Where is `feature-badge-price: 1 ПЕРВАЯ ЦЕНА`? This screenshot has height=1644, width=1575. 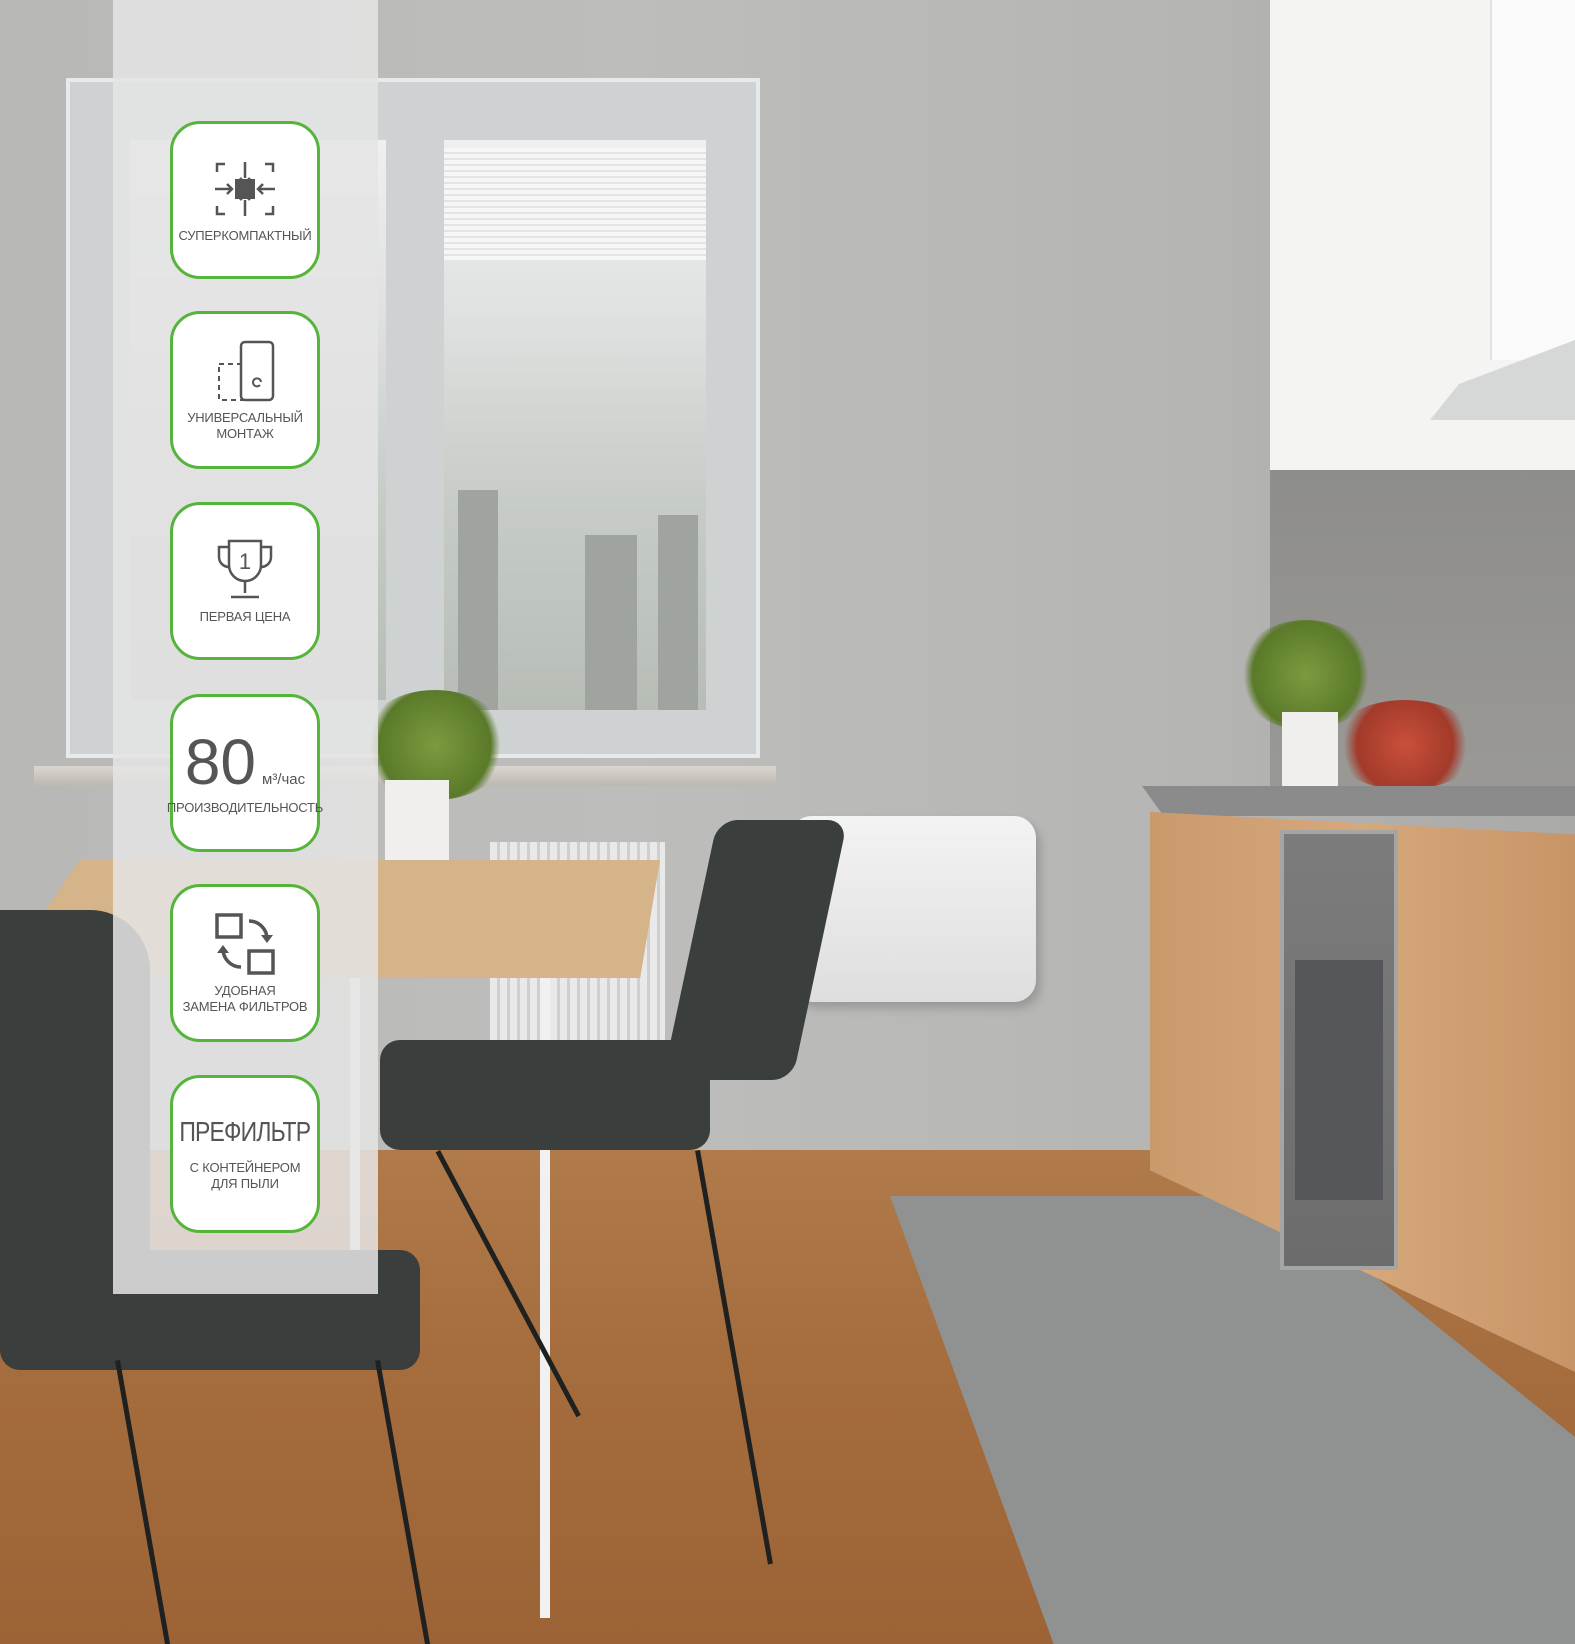
feature-badge-price: 1 ПЕРВАЯ ЦЕНА is located at coordinates (245, 581).